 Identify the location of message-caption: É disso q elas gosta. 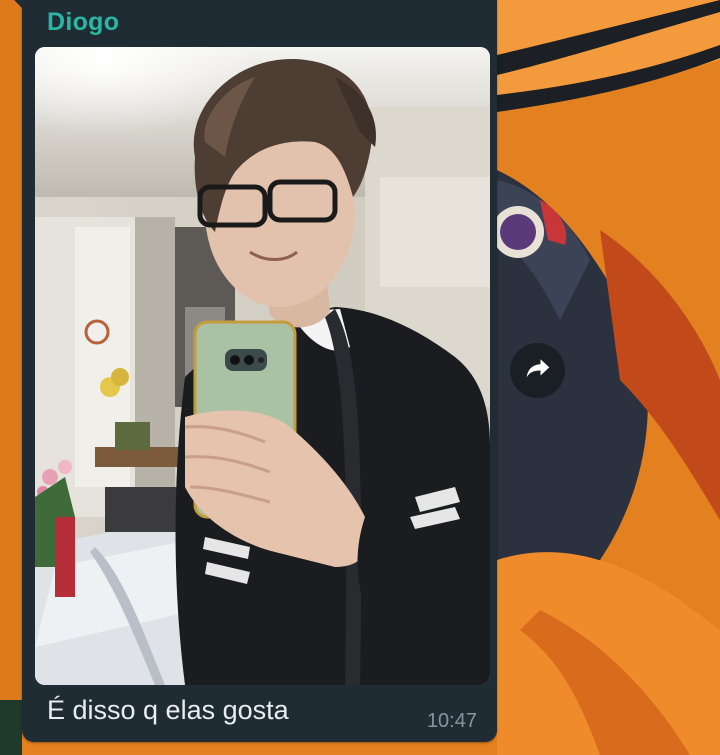
(168, 710).